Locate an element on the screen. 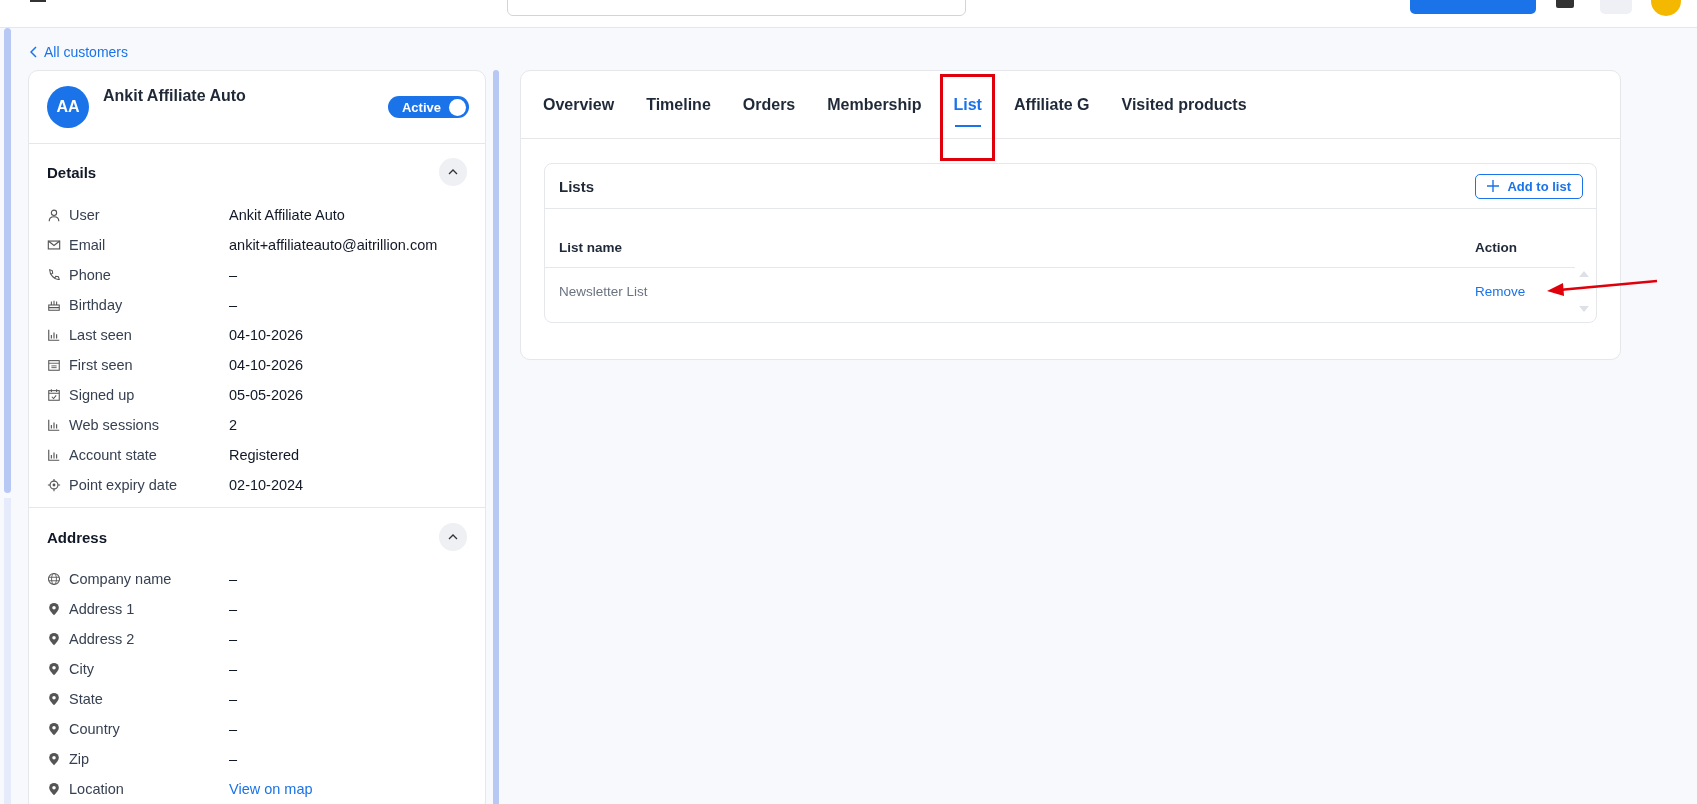 The height and width of the screenshot is (804, 1697). person-icon is located at coordinates (54, 215).